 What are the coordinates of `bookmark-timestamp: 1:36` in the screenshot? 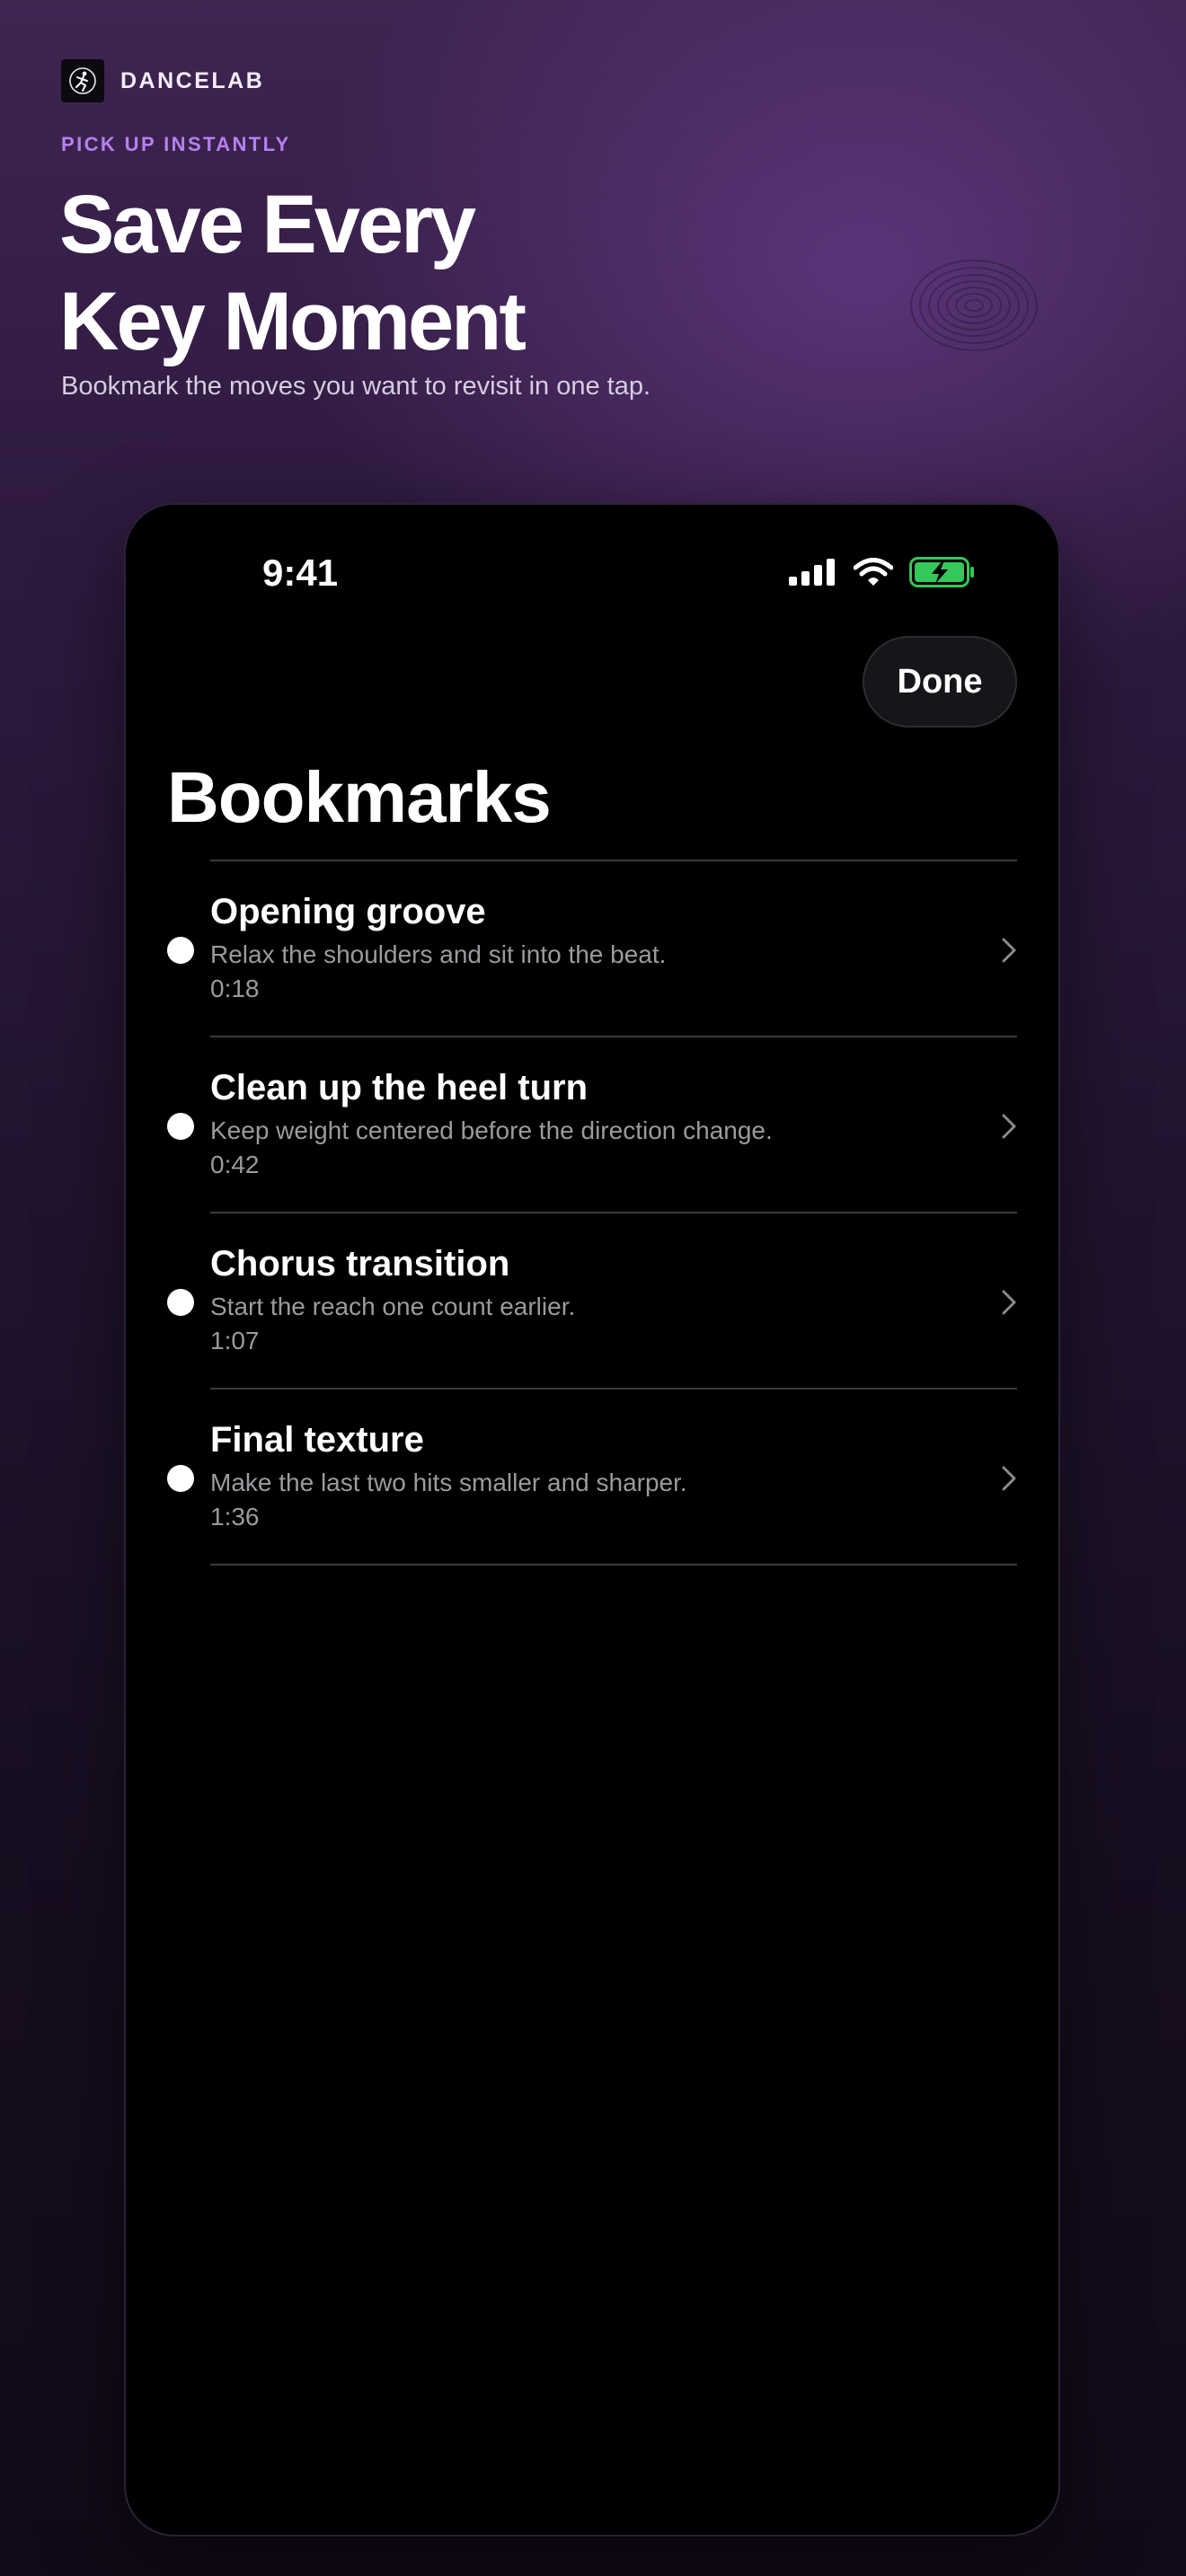 It's located at (235, 1517).